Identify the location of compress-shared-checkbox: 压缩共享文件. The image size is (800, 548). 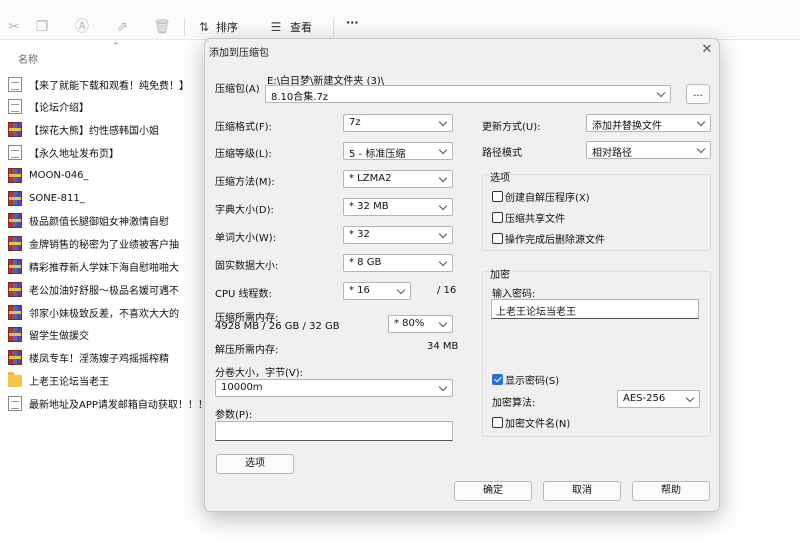
(528, 217).